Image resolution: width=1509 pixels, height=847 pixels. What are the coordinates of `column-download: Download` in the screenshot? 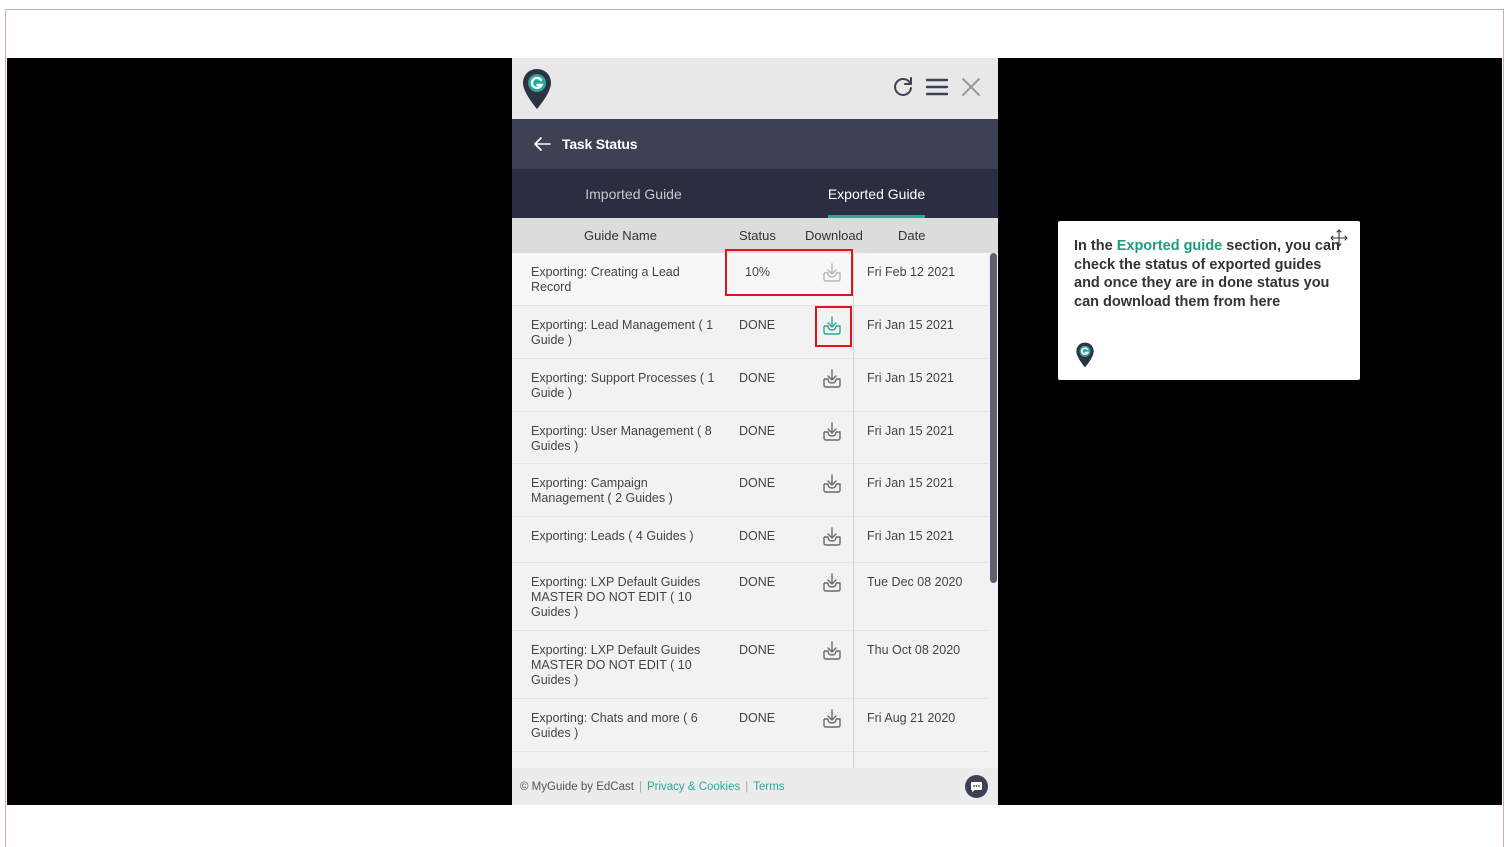 It's located at (834, 235).